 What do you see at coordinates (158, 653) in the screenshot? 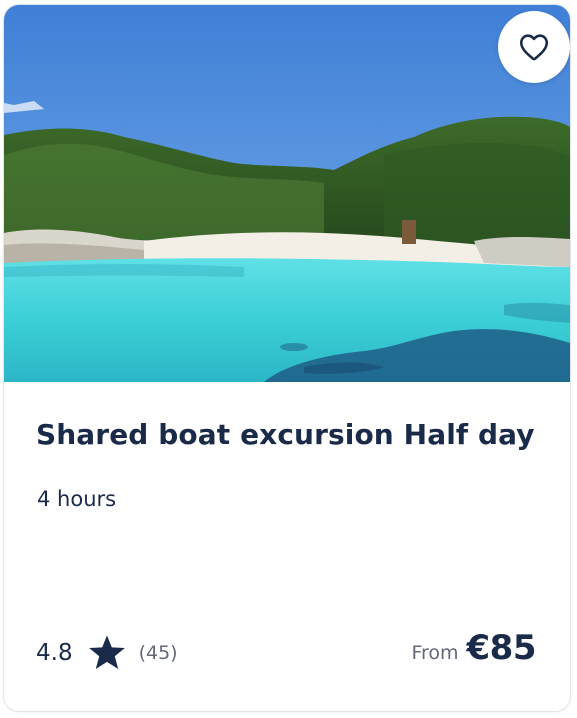
I see `rating-count: (45)` at bounding box center [158, 653].